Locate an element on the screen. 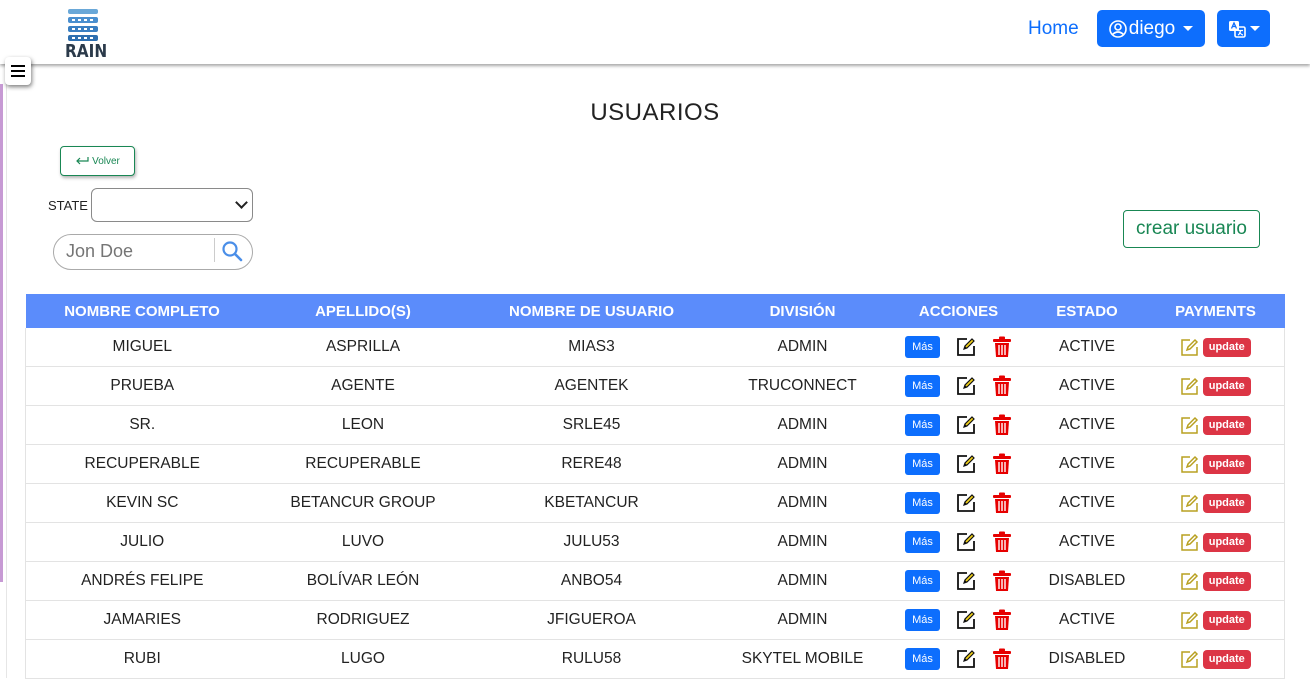 The width and height of the screenshot is (1310, 679). column-header: APELLIDO(S) is located at coordinates (363, 311).